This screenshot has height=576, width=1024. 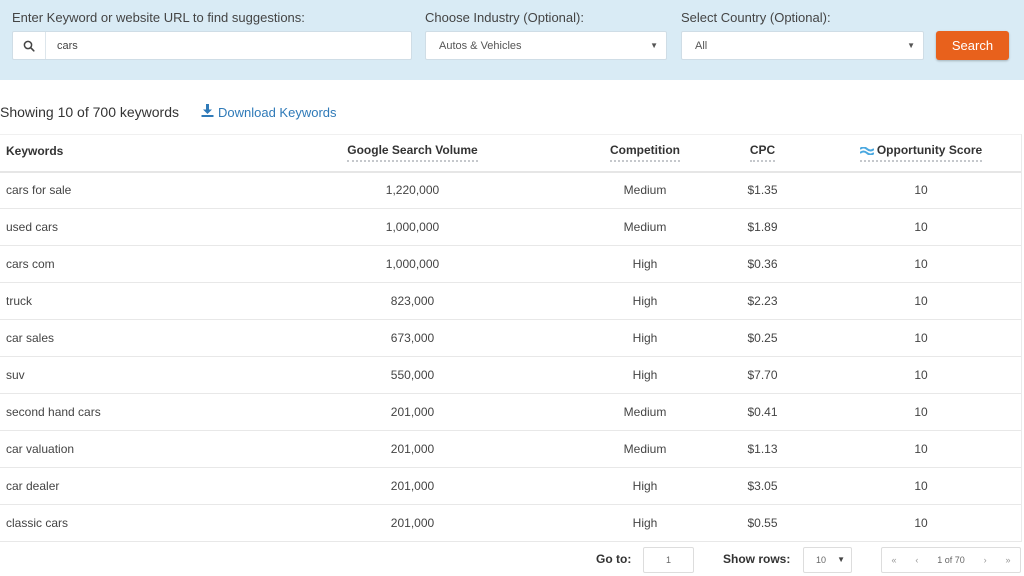 I want to click on rows-selected-value: 10, so click(x=821, y=560).